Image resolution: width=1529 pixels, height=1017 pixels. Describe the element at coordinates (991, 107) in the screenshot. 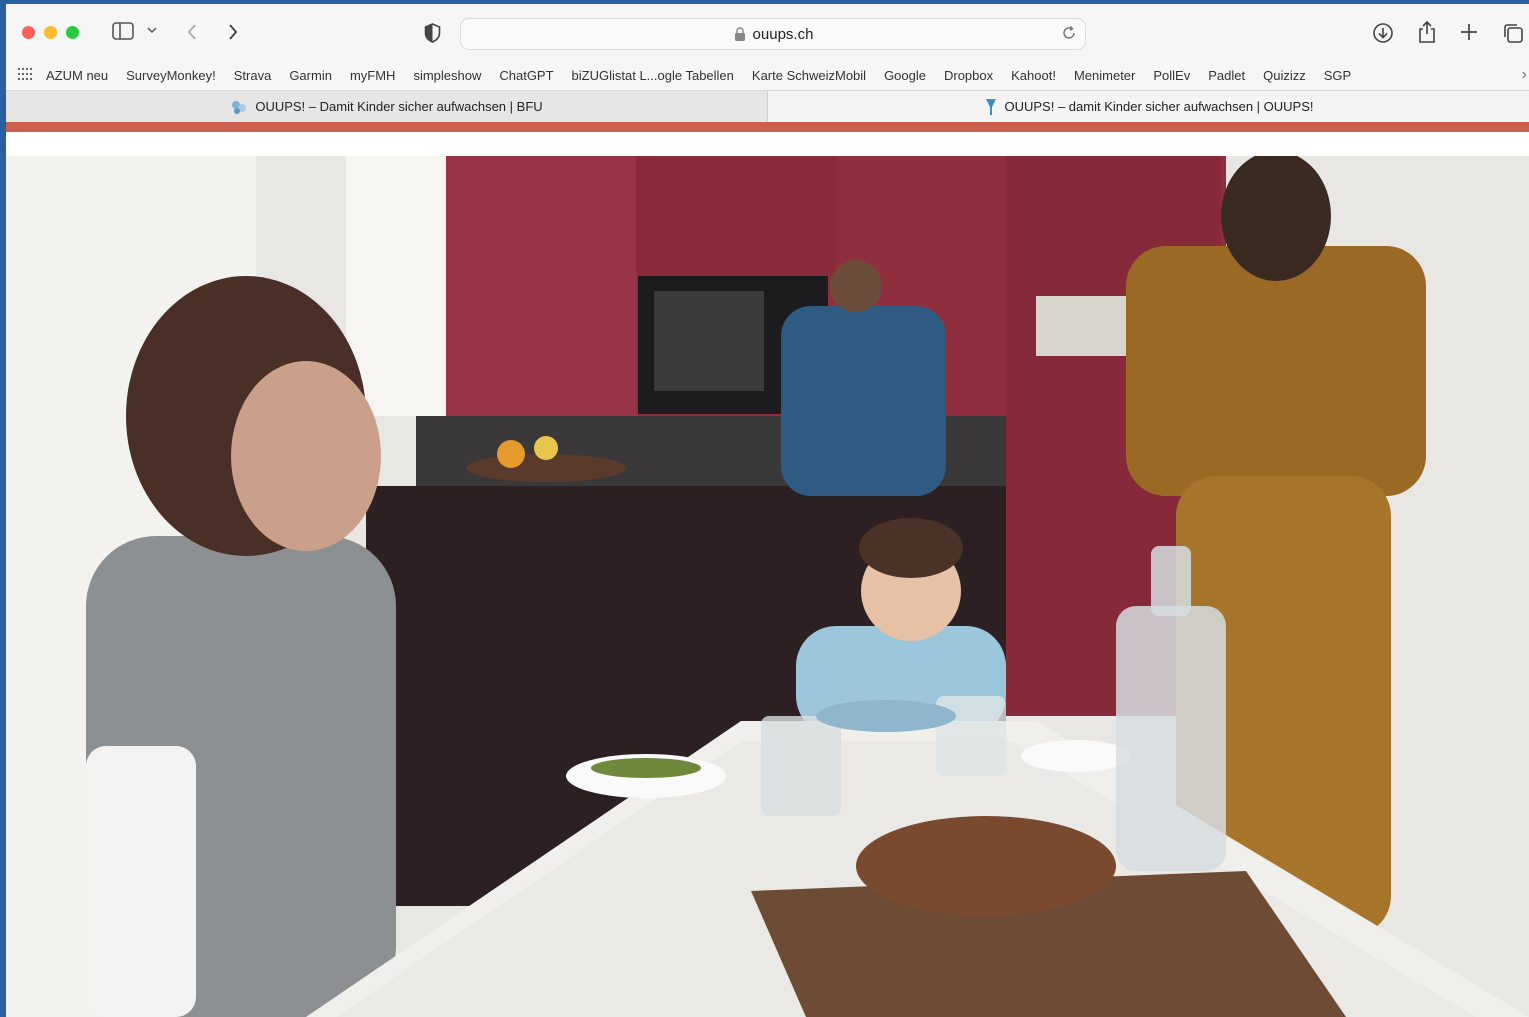

I see `ouups-favicon-icon` at that location.